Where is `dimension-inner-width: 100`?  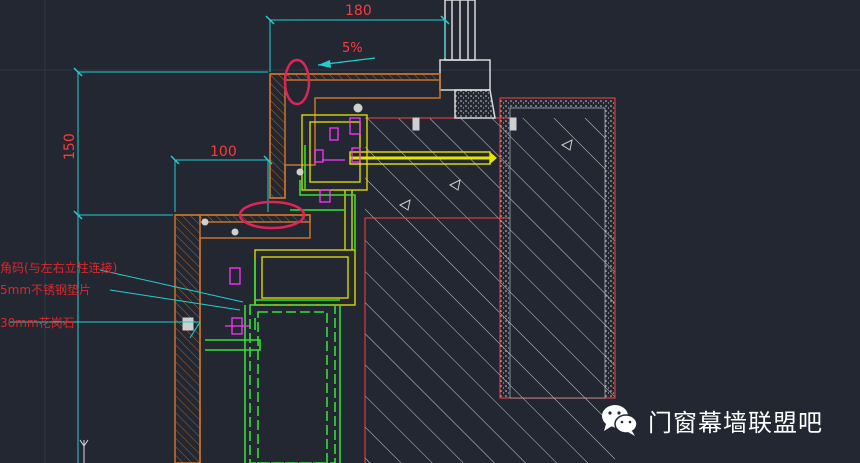
dimension-inner-width: 100 is located at coordinates (223, 152).